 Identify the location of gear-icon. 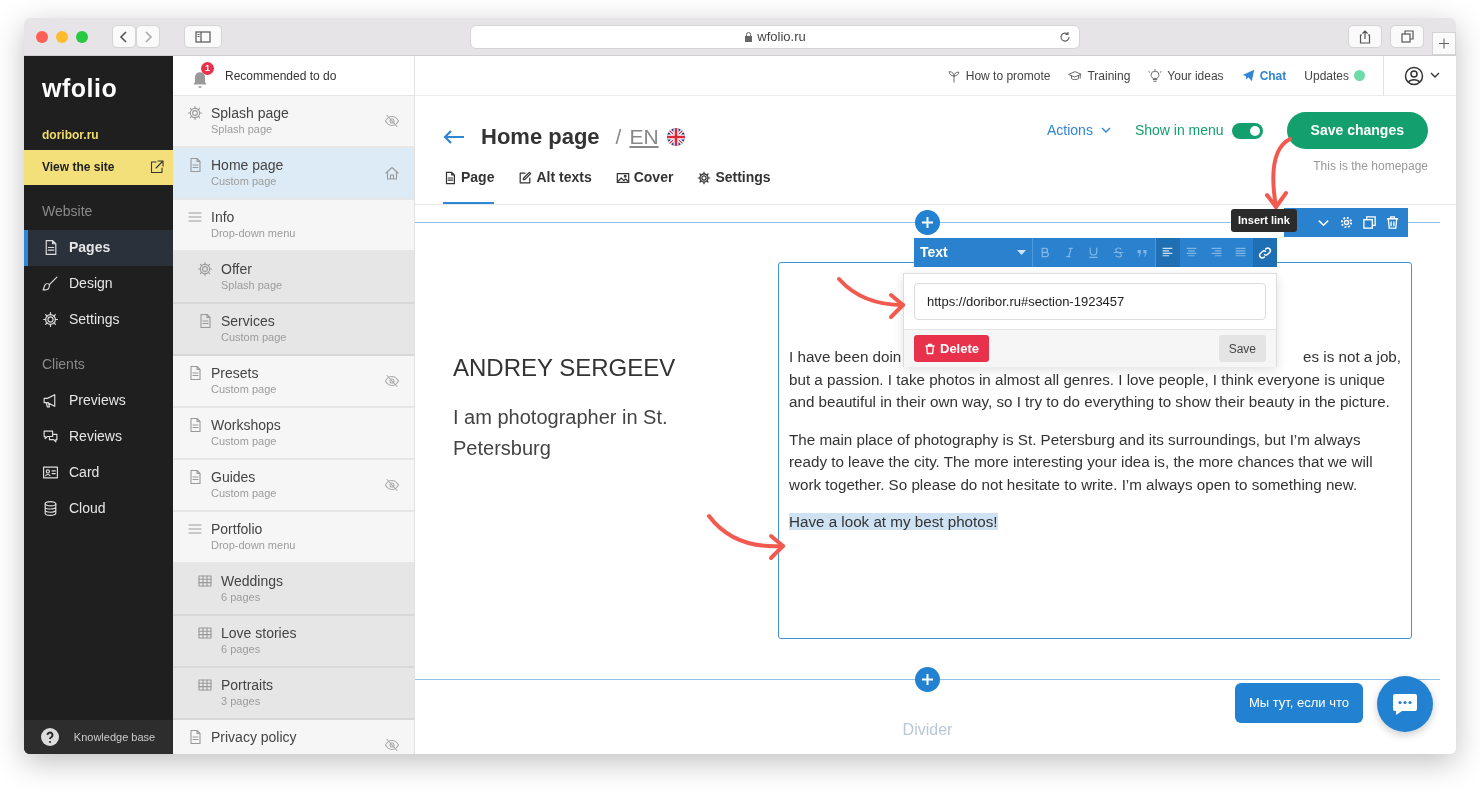
(704, 177).